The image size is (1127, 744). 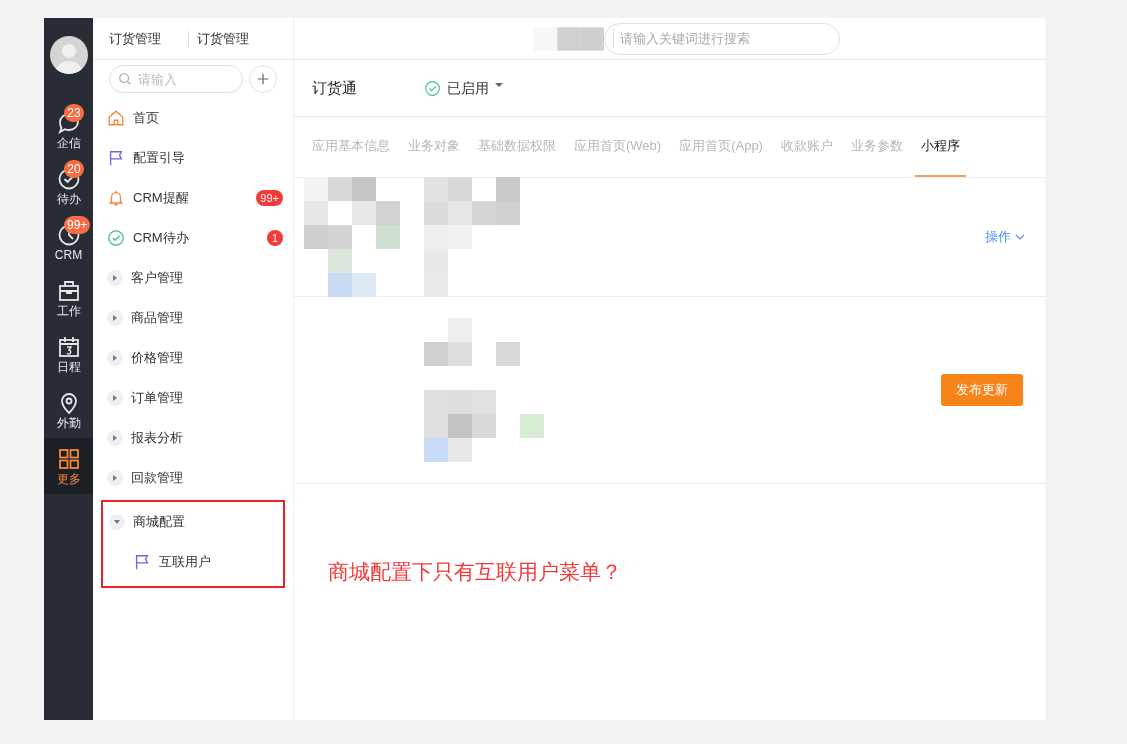 What do you see at coordinates (569, 38) in the screenshot?
I see `redacted-drawing` at bounding box center [569, 38].